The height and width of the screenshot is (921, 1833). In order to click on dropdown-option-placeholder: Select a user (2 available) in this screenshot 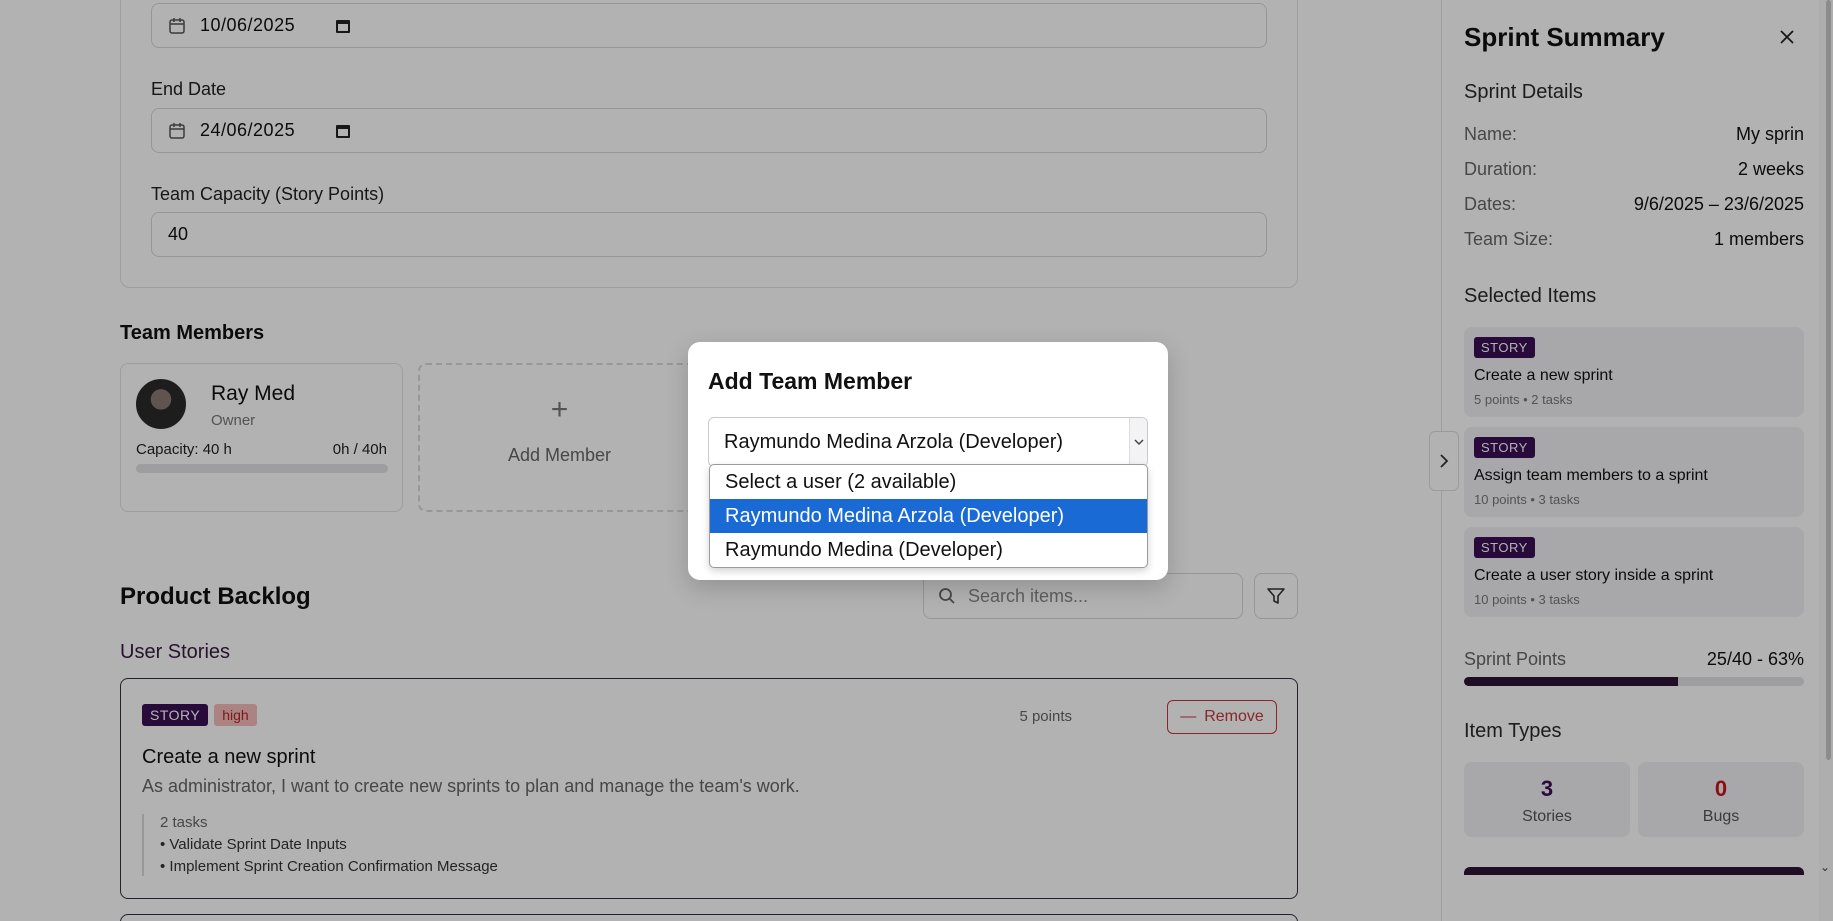, I will do `click(928, 482)`.